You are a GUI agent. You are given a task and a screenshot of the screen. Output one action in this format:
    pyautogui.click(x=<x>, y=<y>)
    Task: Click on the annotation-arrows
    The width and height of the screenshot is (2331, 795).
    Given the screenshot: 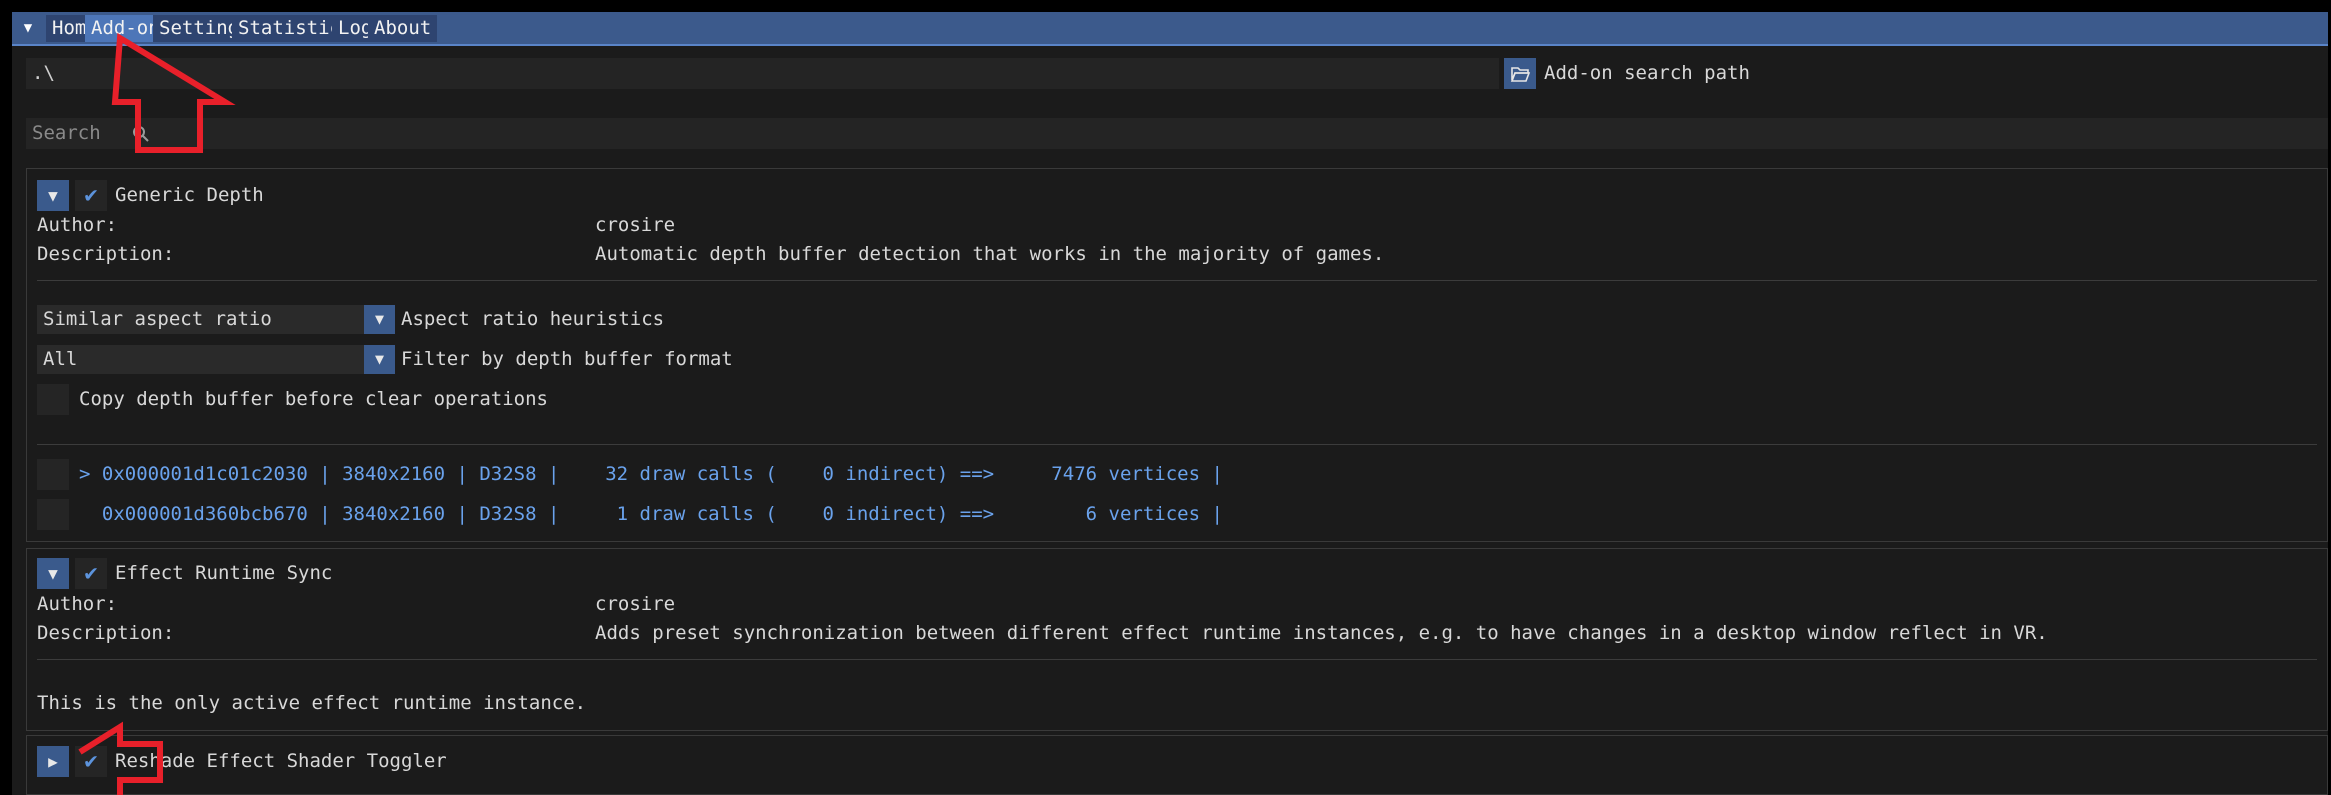 What is the action you would take?
    pyautogui.click(x=157, y=413)
    